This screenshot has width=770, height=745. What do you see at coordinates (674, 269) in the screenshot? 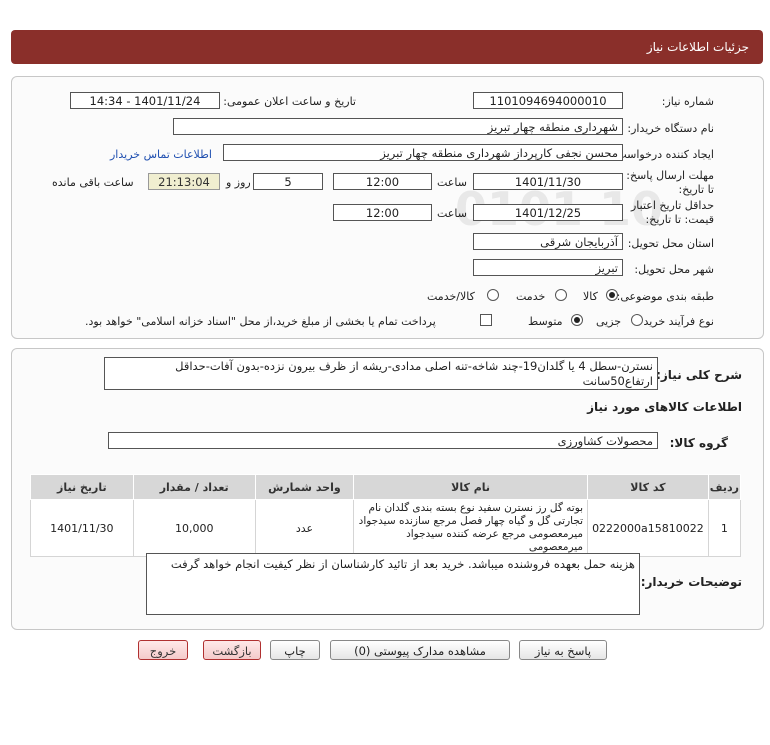
I see `city-label: شهر محل تحویل:` at bounding box center [674, 269].